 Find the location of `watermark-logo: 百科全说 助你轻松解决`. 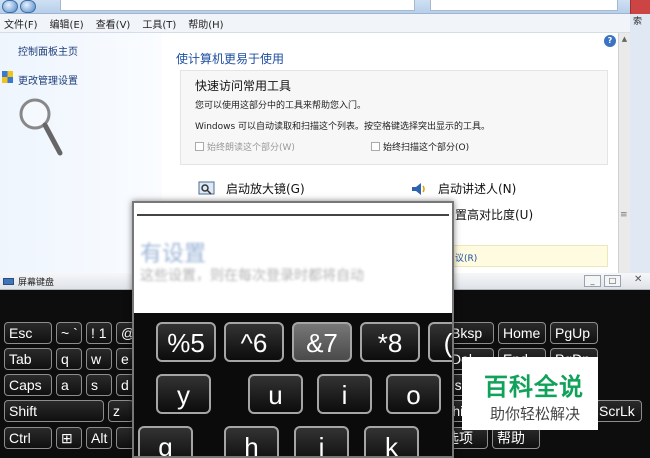

watermark-logo: 百科全说 助你轻松解决 is located at coordinates (530, 393).